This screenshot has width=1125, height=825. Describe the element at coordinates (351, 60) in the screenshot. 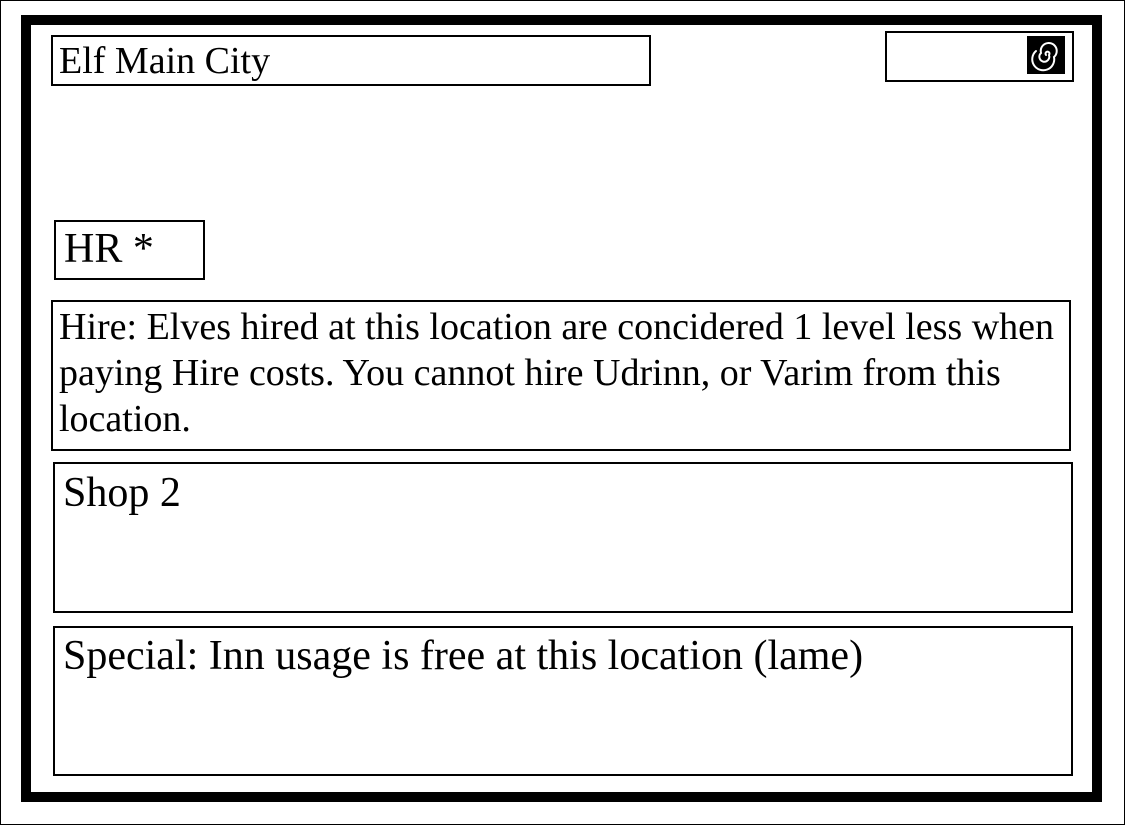

I see `location-title: Elf Main City` at that location.